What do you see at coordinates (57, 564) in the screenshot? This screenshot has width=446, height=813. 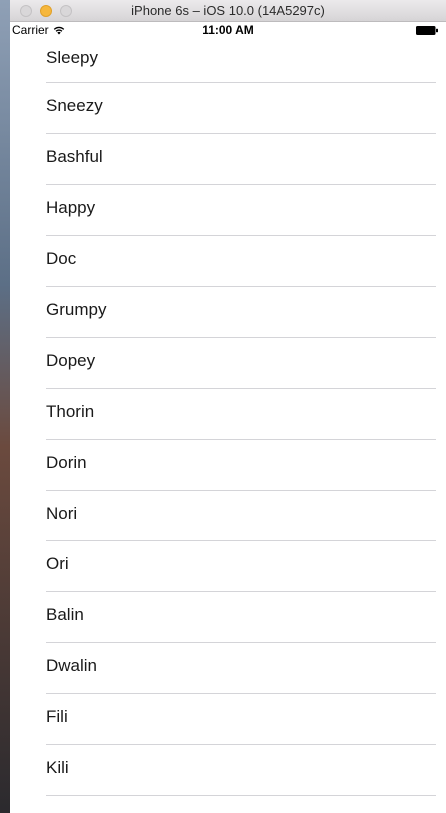 I see `row-label: Ori` at bounding box center [57, 564].